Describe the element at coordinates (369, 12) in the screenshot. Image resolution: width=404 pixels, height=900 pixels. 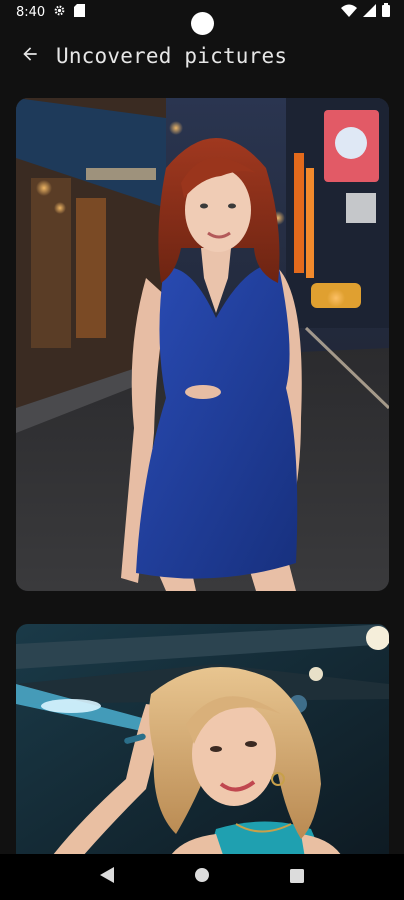
I see `signal-icon` at that location.